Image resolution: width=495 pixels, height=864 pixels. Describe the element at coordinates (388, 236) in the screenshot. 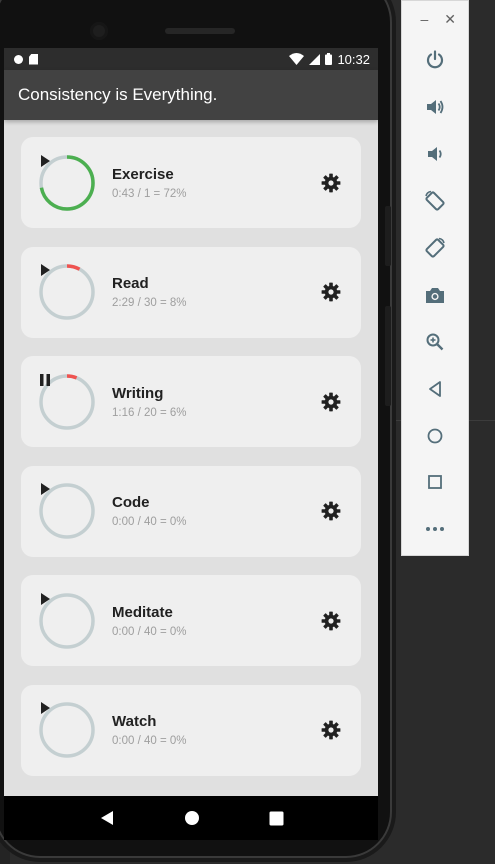

I see `volume-rocker` at that location.